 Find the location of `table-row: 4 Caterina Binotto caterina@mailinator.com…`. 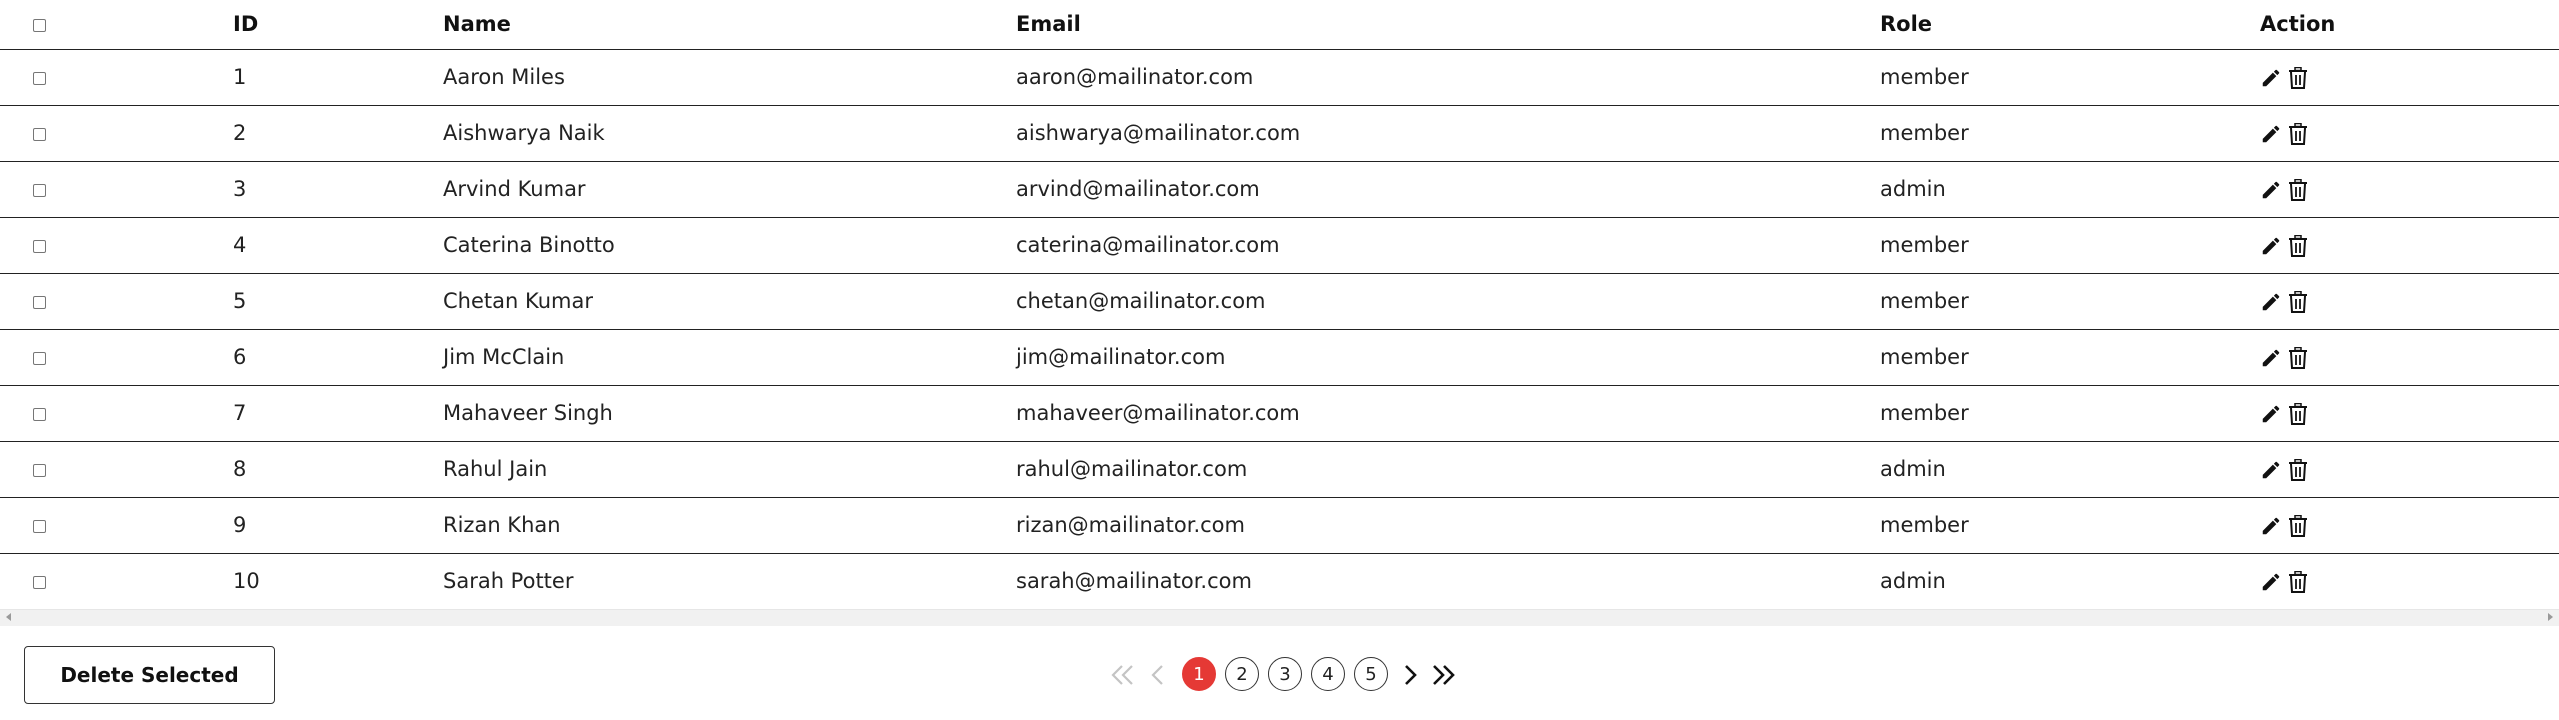

table-row: 4 Caterina Binotto caterina@mailinator.com… is located at coordinates (1279, 245).